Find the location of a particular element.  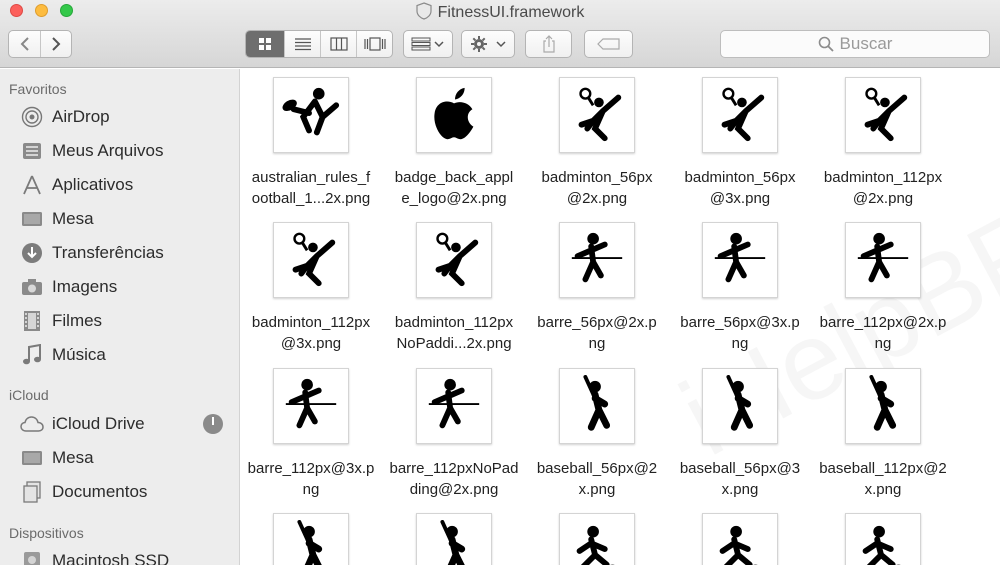

arrange-button is located at coordinates (428, 44).